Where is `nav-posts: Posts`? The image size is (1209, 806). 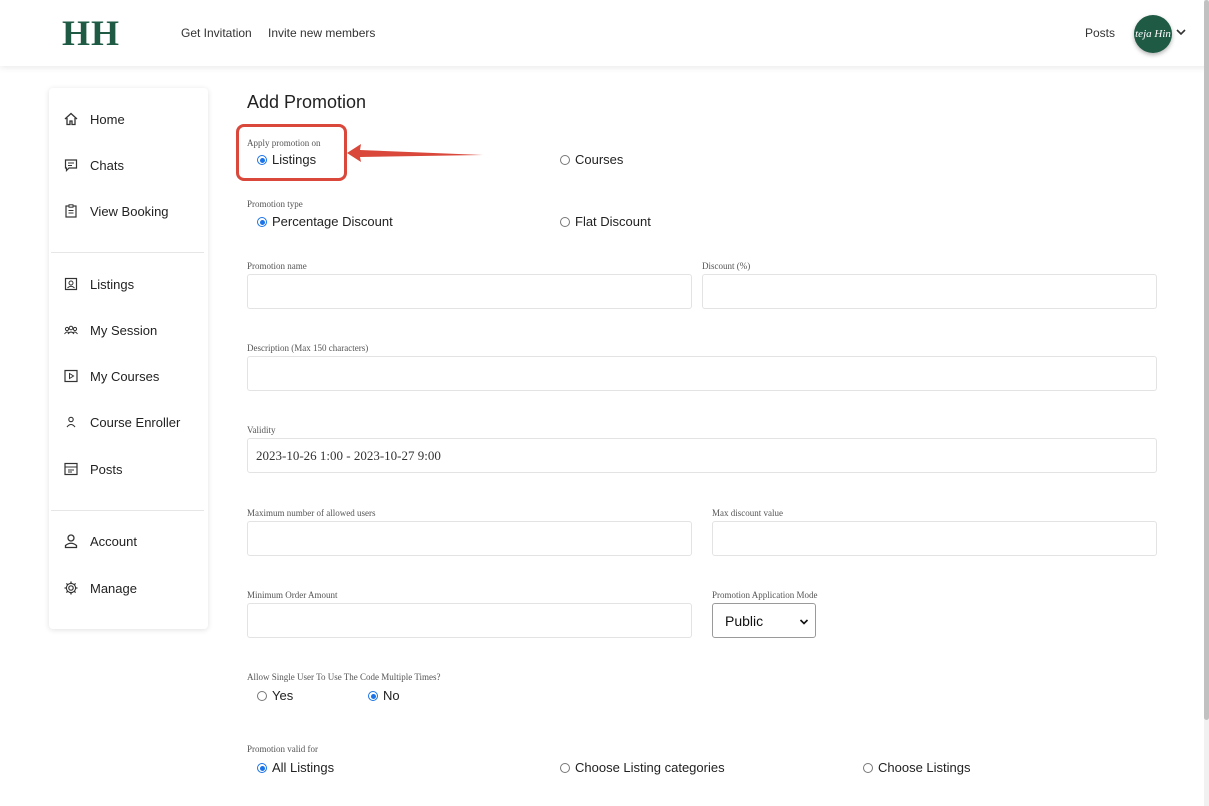 nav-posts: Posts is located at coordinates (1100, 33).